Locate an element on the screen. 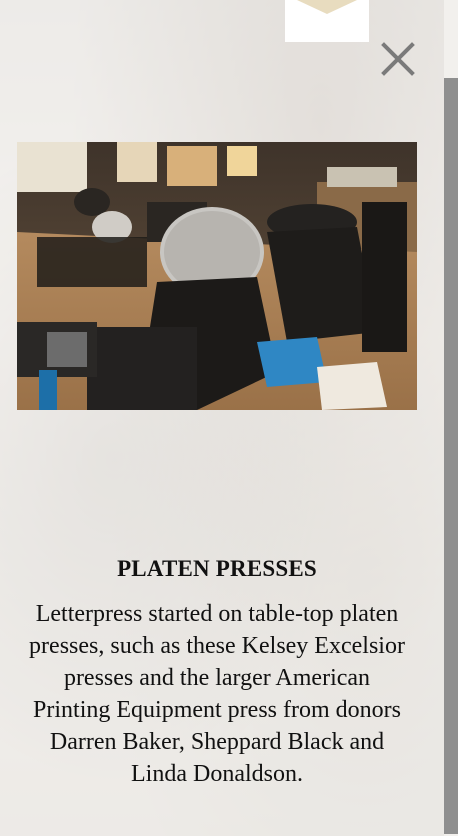 This screenshot has height=836, width=458. close-button is located at coordinates (398, 59).